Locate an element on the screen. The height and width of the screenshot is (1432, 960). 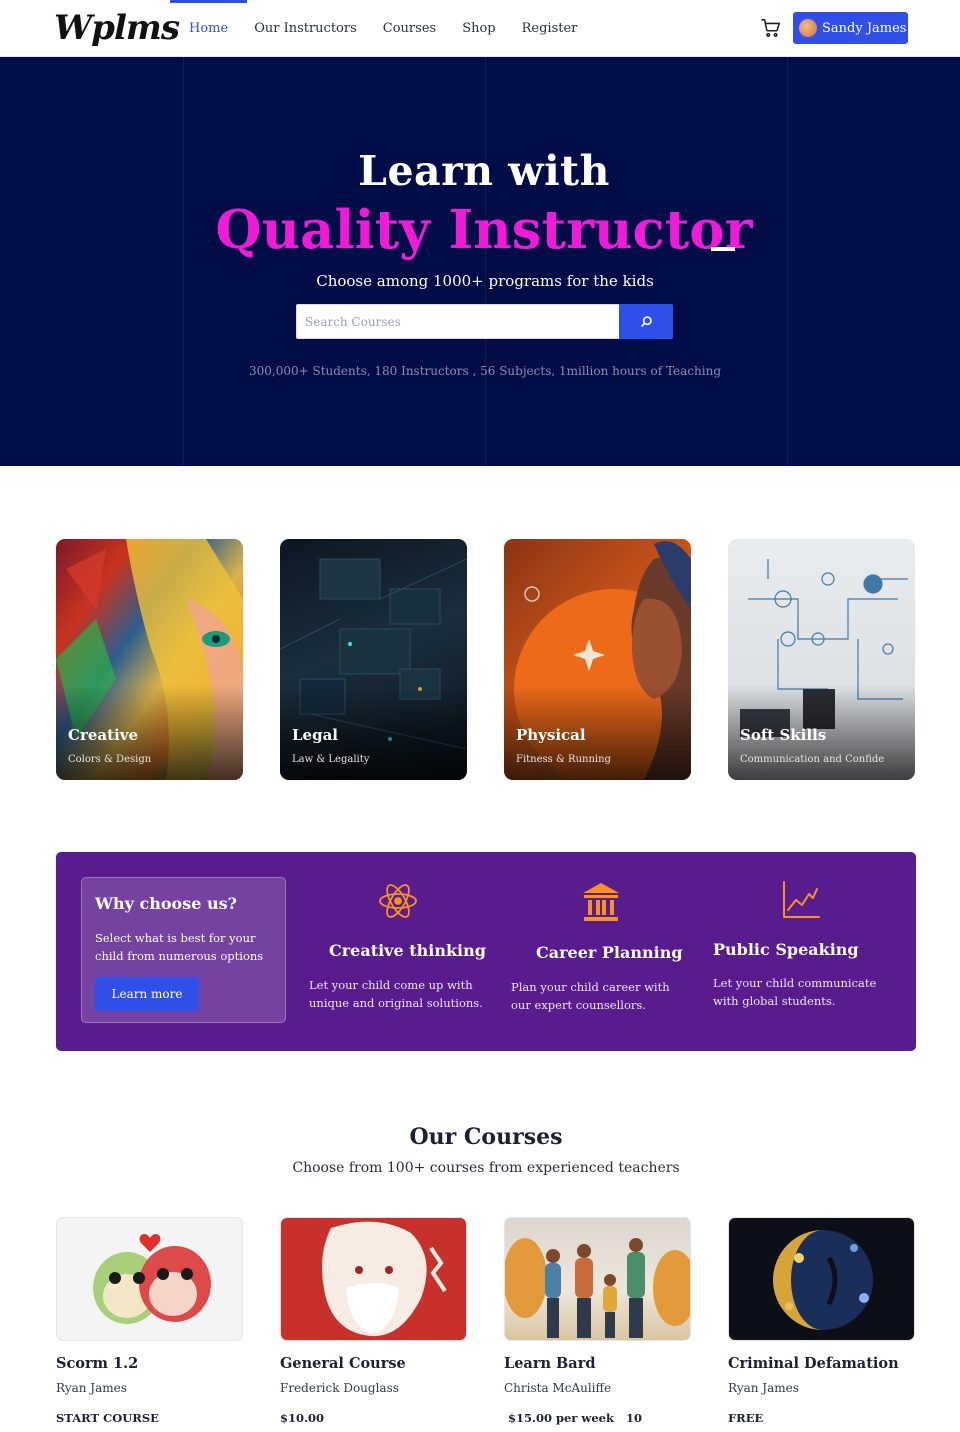
user-account-button: Sandy James is located at coordinates (850, 28).